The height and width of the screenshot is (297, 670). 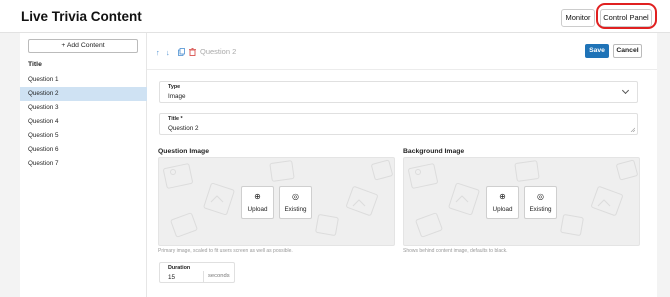 I want to click on arrow-down-icon: ↓, so click(x=168, y=52).